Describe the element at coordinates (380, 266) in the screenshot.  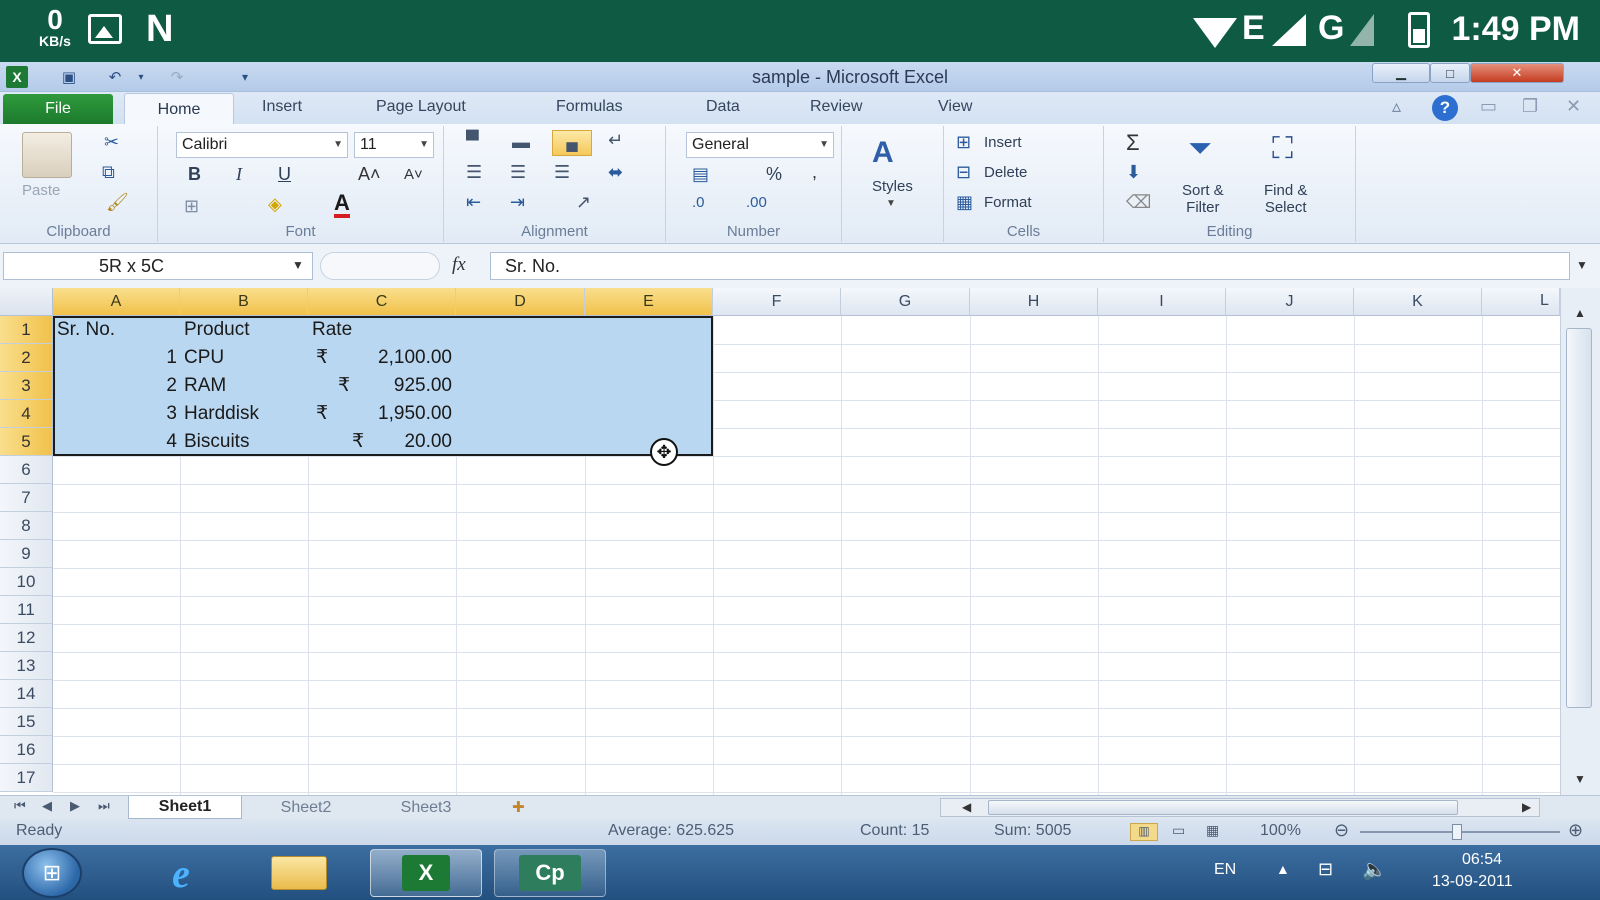
I see `cancel-formula-icon` at that location.